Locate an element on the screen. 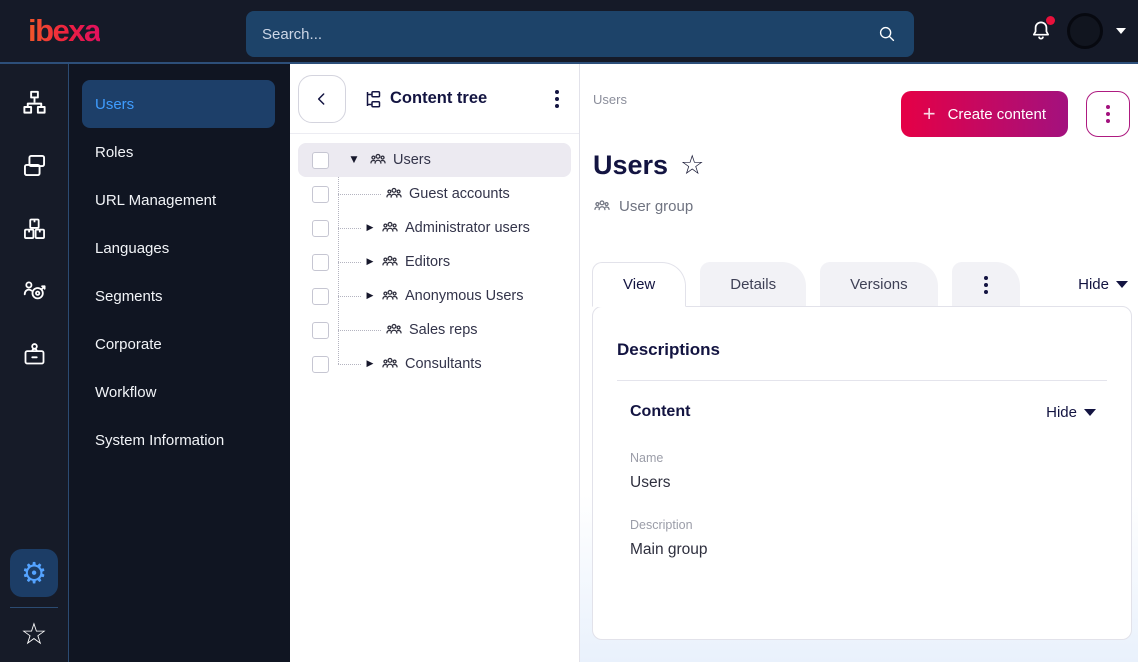 Image resolution: width=1138 pixels, height=662 pixels. breadcrumb: Users is located at coordinates (610, 99).